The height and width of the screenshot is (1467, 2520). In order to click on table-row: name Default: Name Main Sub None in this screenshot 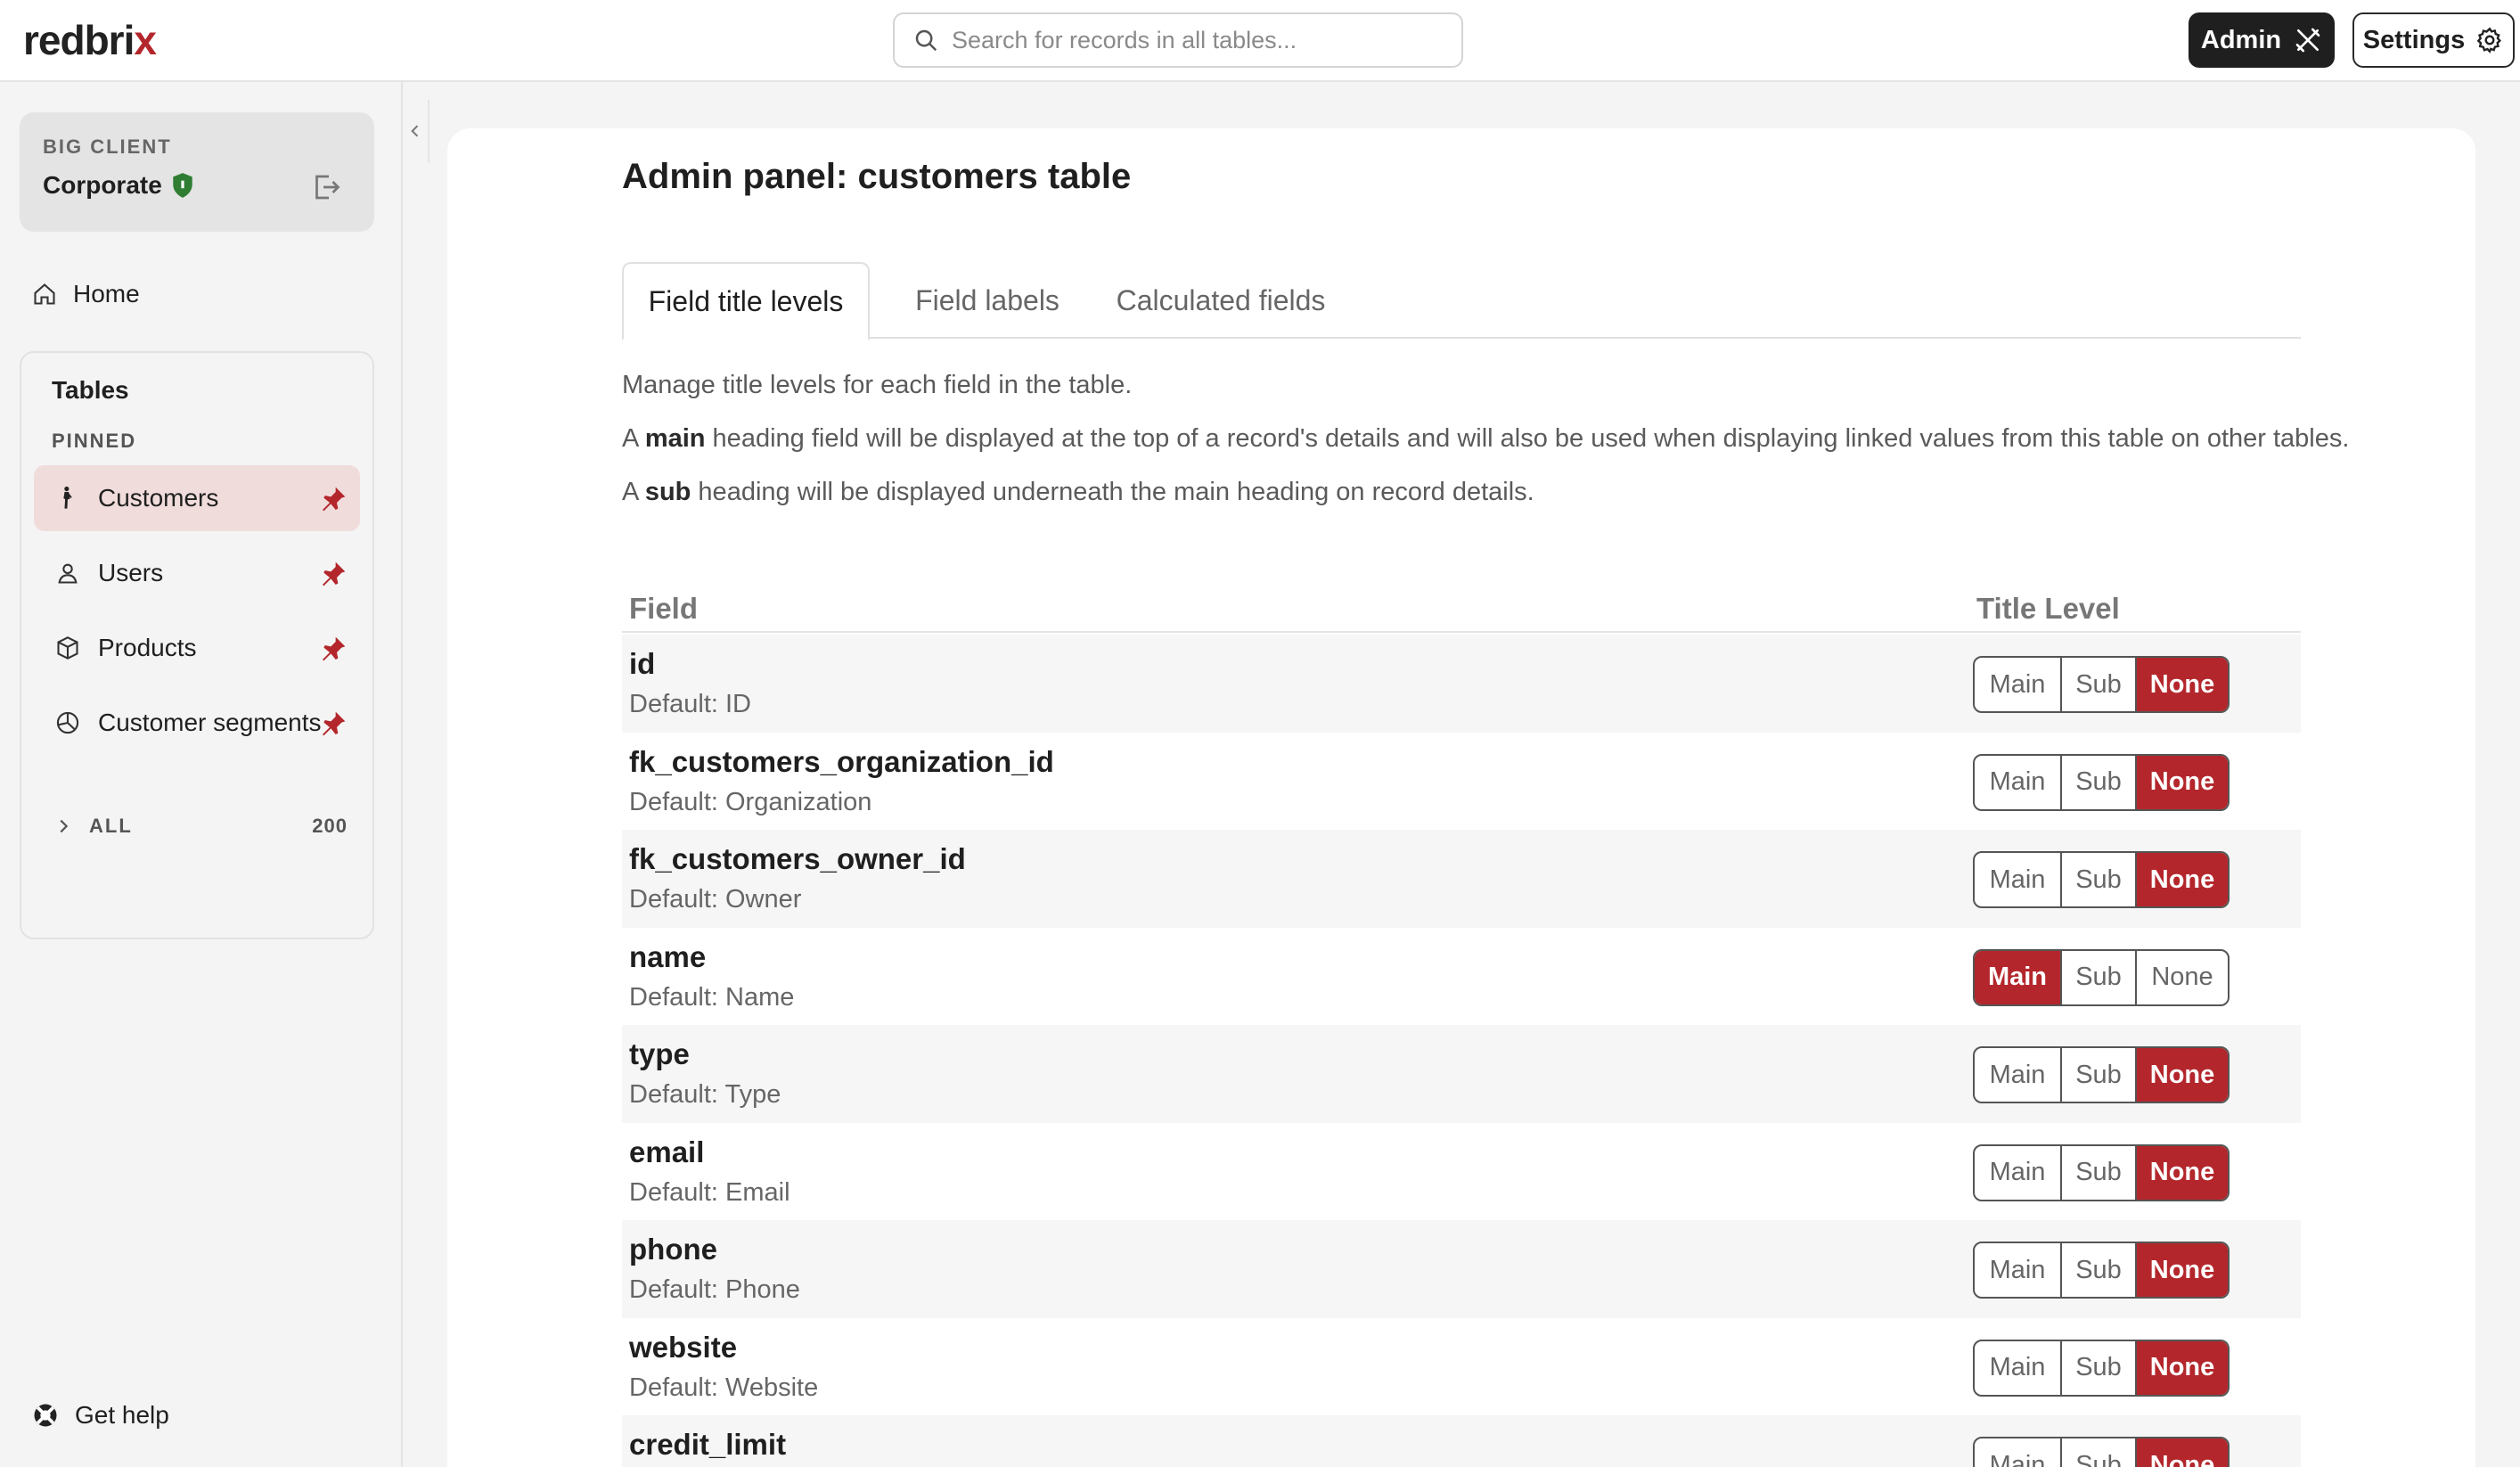, I will do `click(1461, 977)`.